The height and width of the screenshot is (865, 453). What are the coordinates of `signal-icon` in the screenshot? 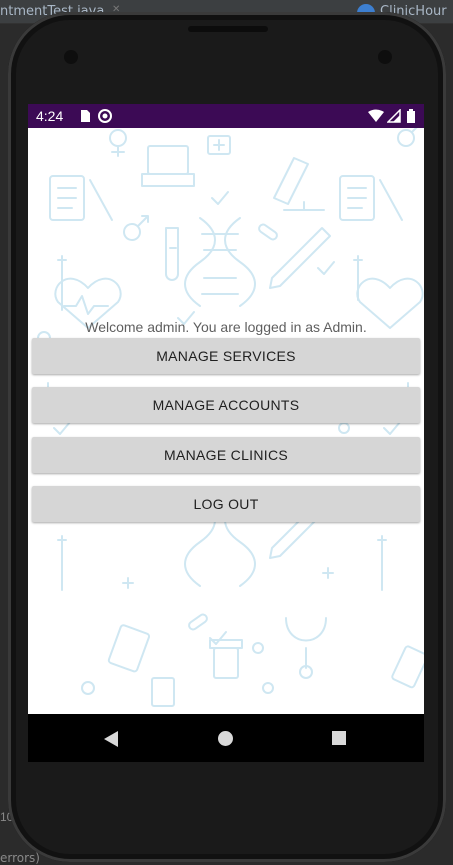 It's located at (394, 116).